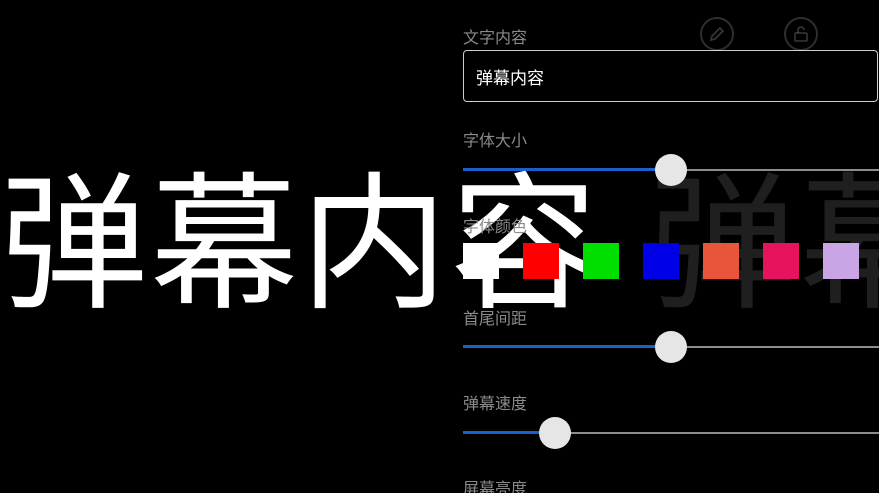  Describe the element at coordinates (717, 34) in the screenshot. I see `pencil-icon` at that location.